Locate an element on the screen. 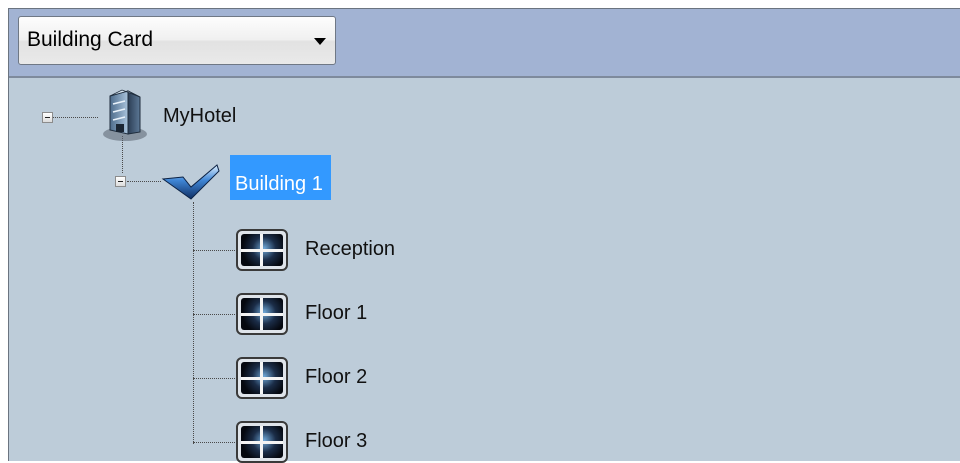  building-card-dropdown: Building Card is located at coordinates (177, 40).